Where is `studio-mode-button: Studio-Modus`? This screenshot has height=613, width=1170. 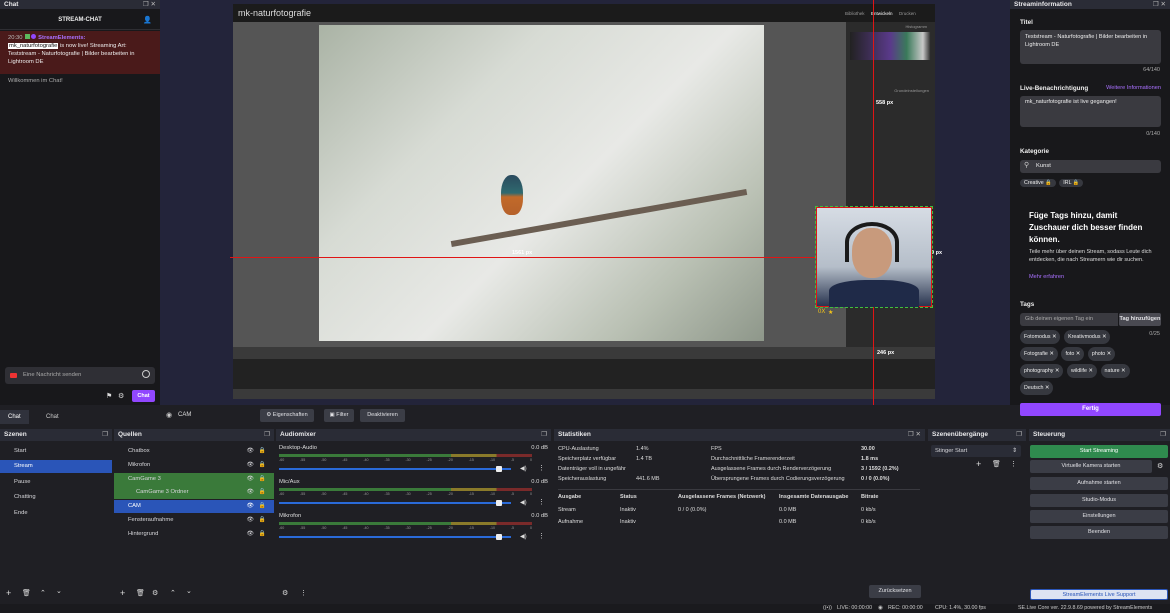
studio-mode-button: Studio-Modus is located at coordinates (1099, 500).